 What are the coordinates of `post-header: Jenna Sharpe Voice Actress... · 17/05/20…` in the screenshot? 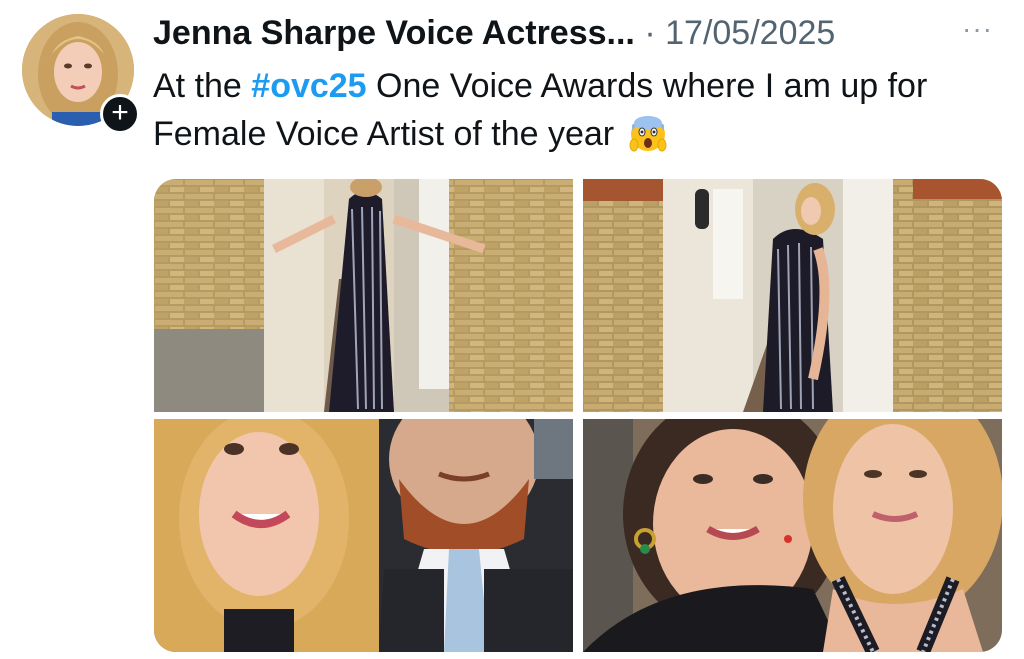 It's located at (494, 33).